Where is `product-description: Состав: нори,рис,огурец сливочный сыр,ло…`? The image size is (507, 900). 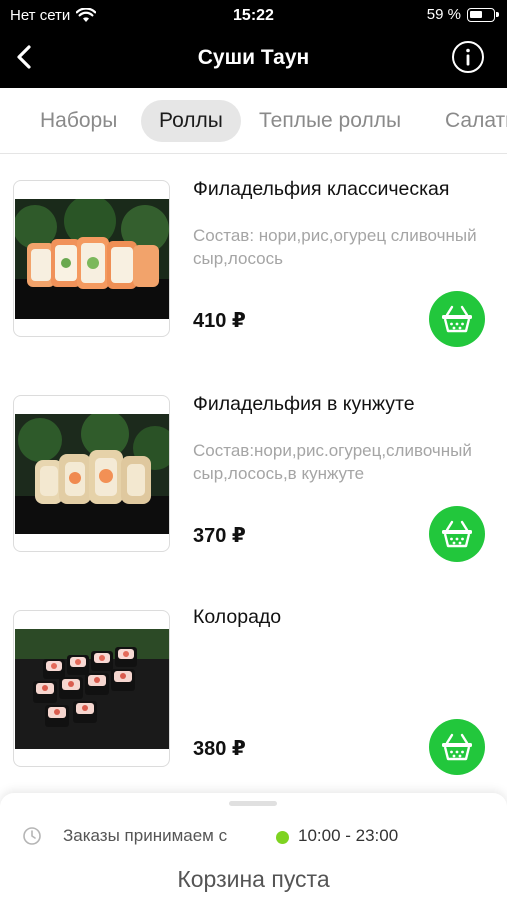
product-description: Состав: нори,рис,огурец сливочный сыр,ло… is located at coordinates (335, 247).